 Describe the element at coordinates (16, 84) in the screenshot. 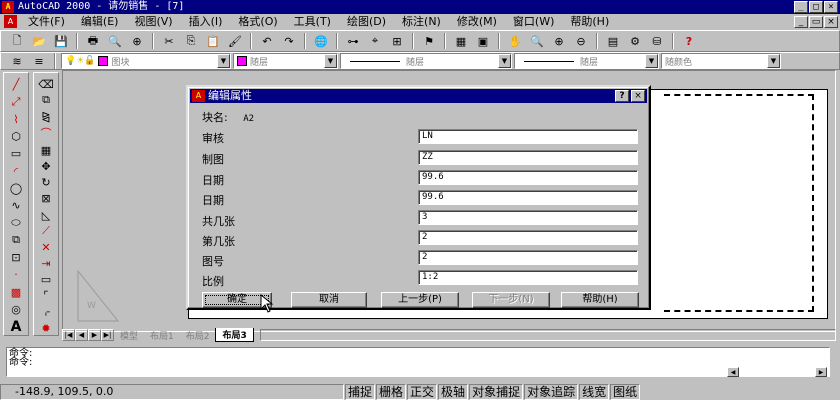

I see `line-icon: ╱` at that location.